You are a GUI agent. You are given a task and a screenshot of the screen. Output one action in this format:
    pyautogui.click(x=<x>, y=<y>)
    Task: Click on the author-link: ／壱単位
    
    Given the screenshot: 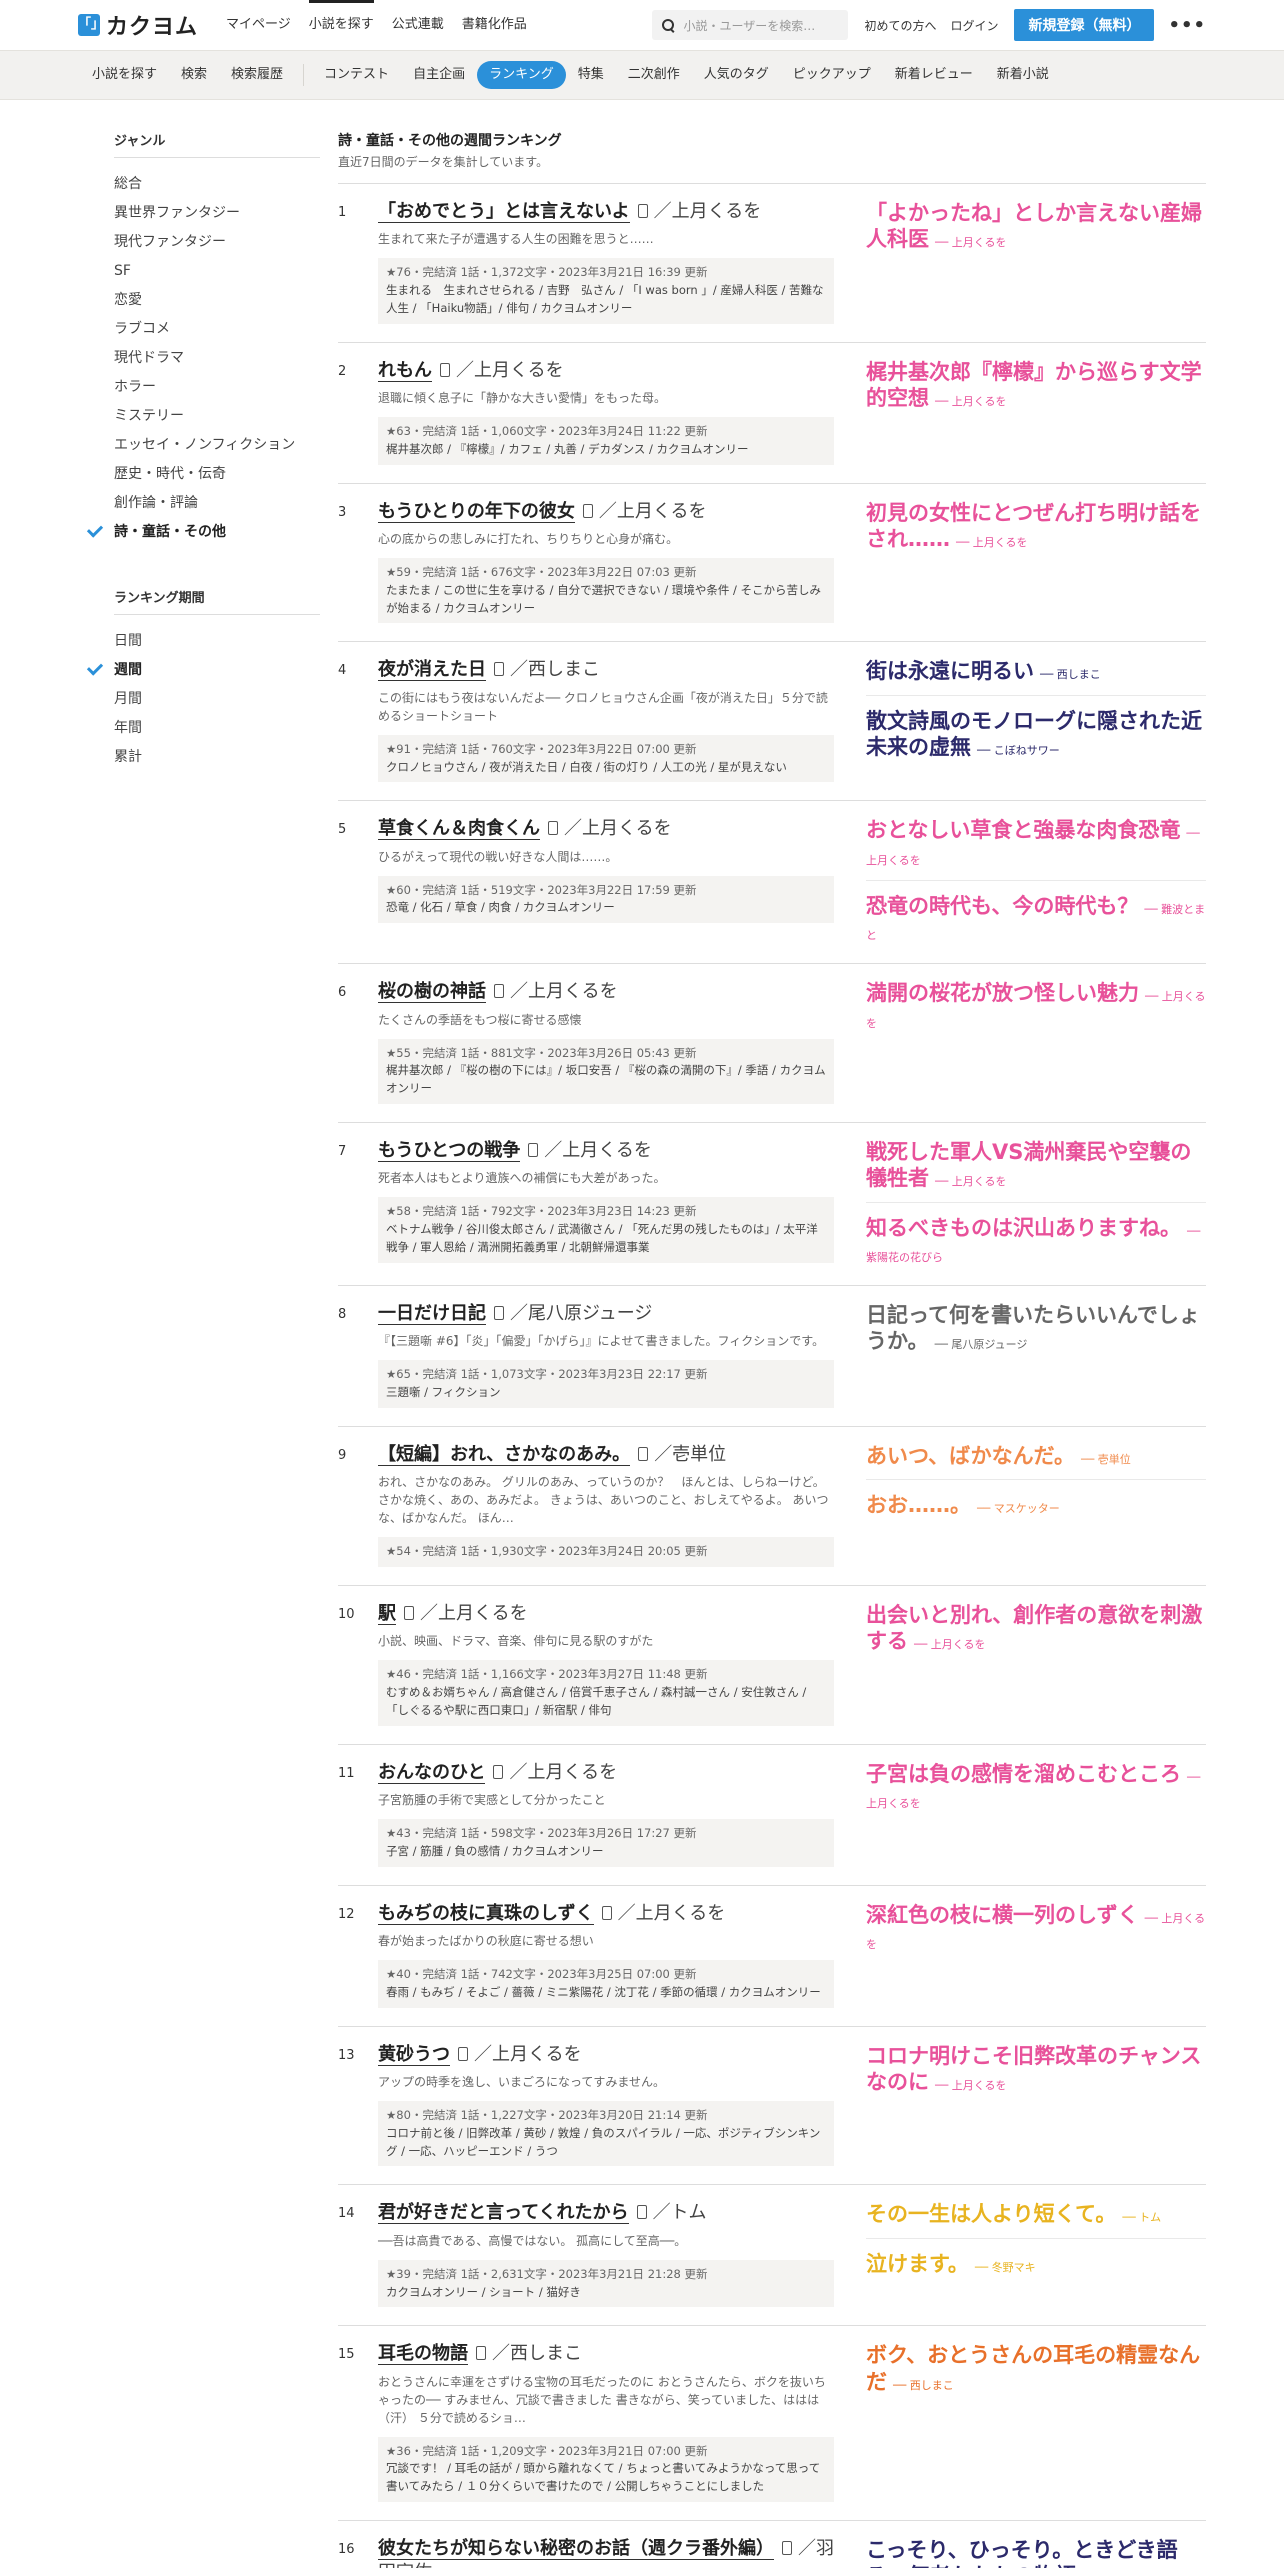 What is the action you would take?
    pyautogui.click(x=690, y=1454)
    